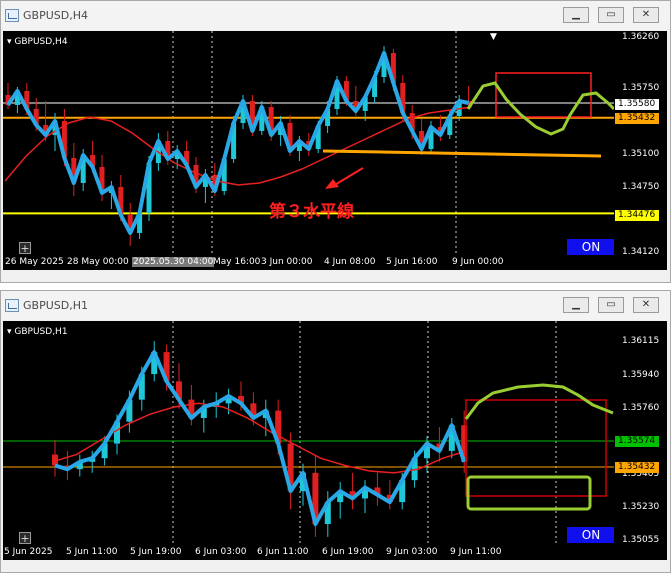 The width and height of the screenshot is (672, 577). Describe the element at coordinates (641, 341) in the screenshot. I see `y-tick: 1.36115` at that location.